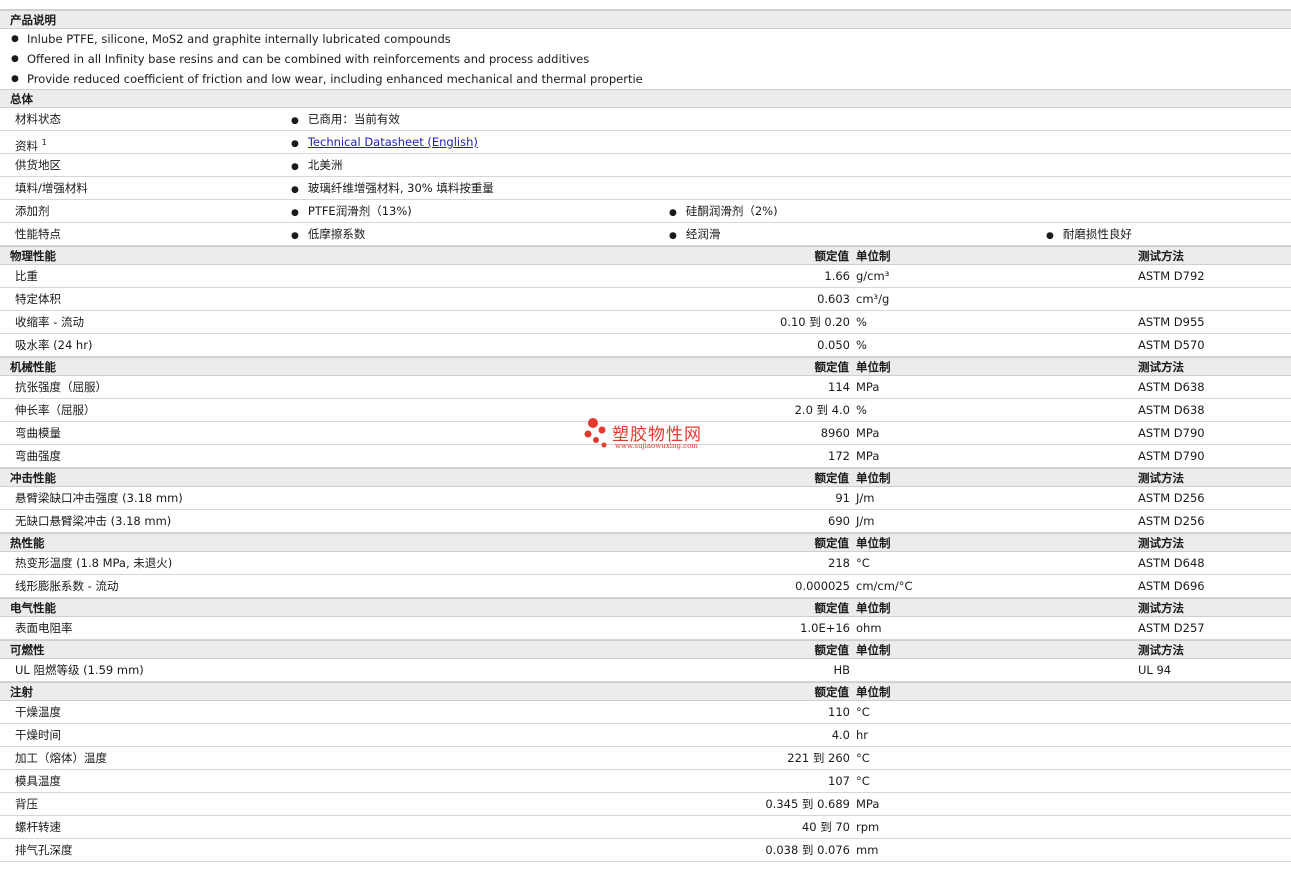  Describe the element at coordinates (33, 256) in the screenshot. I see `section-title: 物理性能` at that location.